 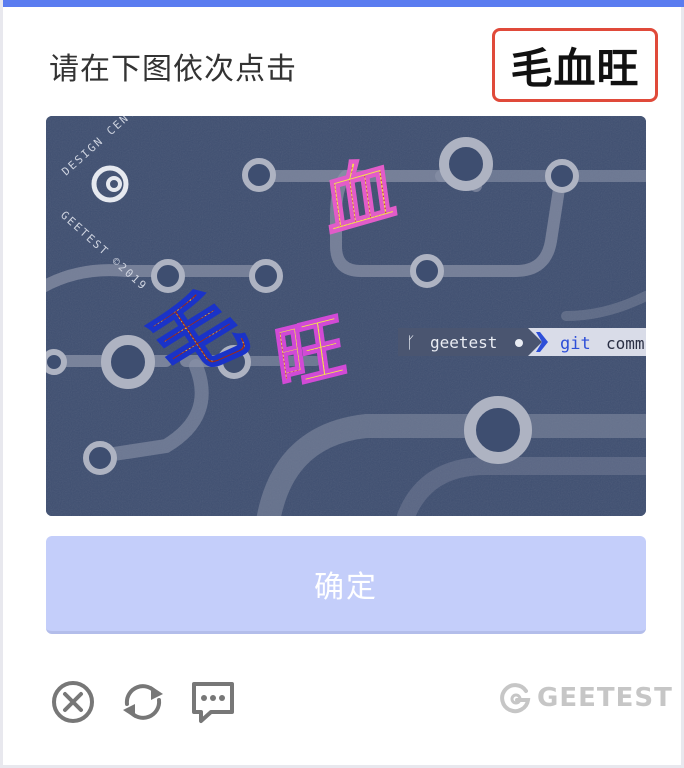 I want to click on svg-text: ᚴ, so click(x=411, y=342).